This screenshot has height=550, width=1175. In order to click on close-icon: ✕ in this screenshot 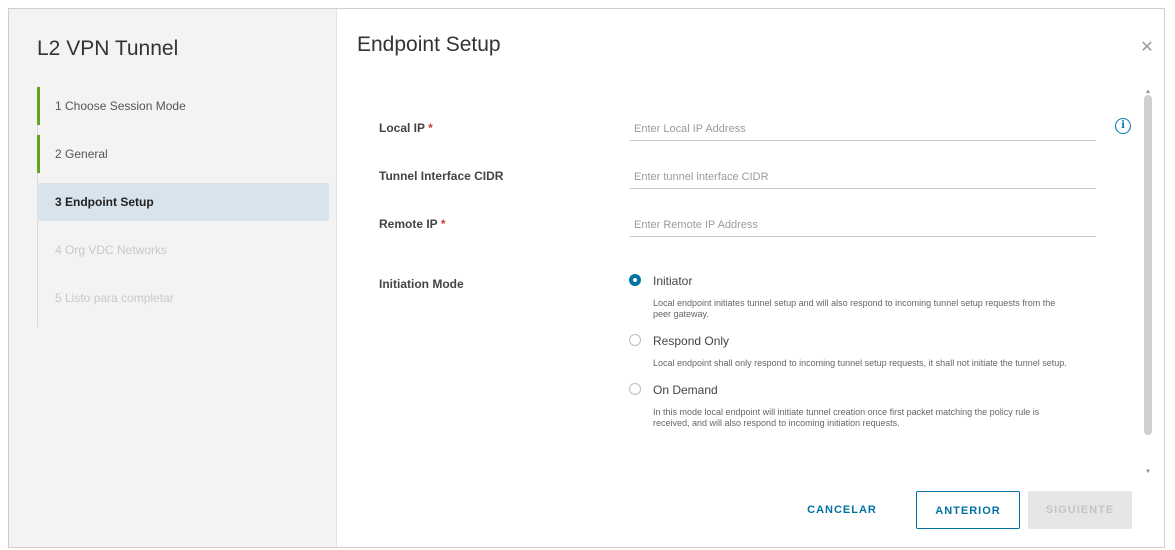, I will do `click(1147, 48)`.